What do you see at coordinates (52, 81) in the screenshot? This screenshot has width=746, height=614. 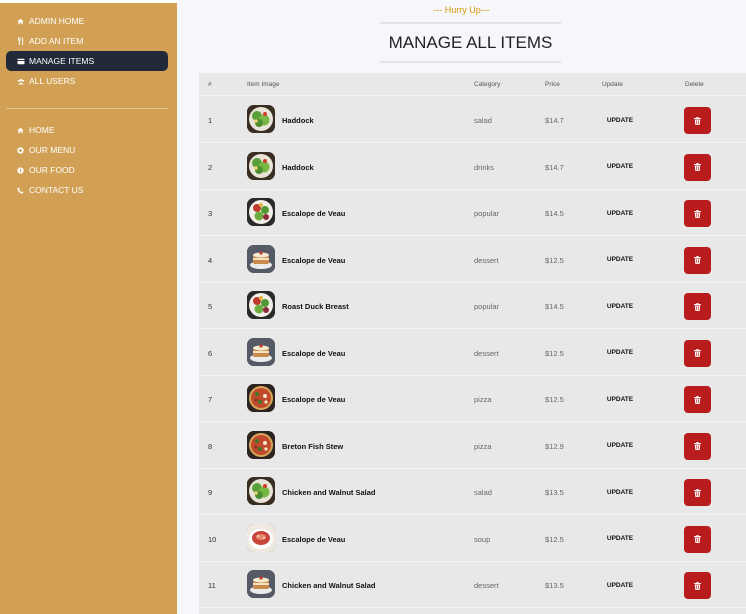 I see `sidebar-item-label: All Users` at bounding box center [52, 81].